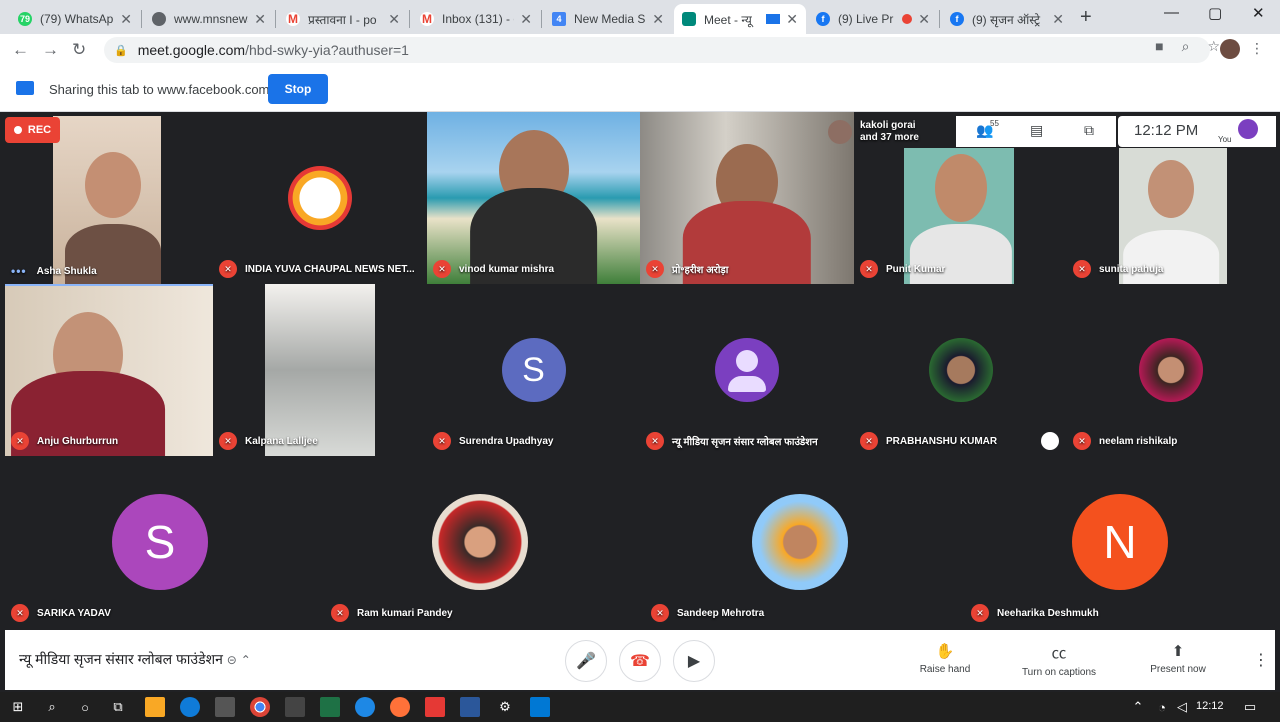  I want to click on chat-icon: ▤, so click(1036, 130).